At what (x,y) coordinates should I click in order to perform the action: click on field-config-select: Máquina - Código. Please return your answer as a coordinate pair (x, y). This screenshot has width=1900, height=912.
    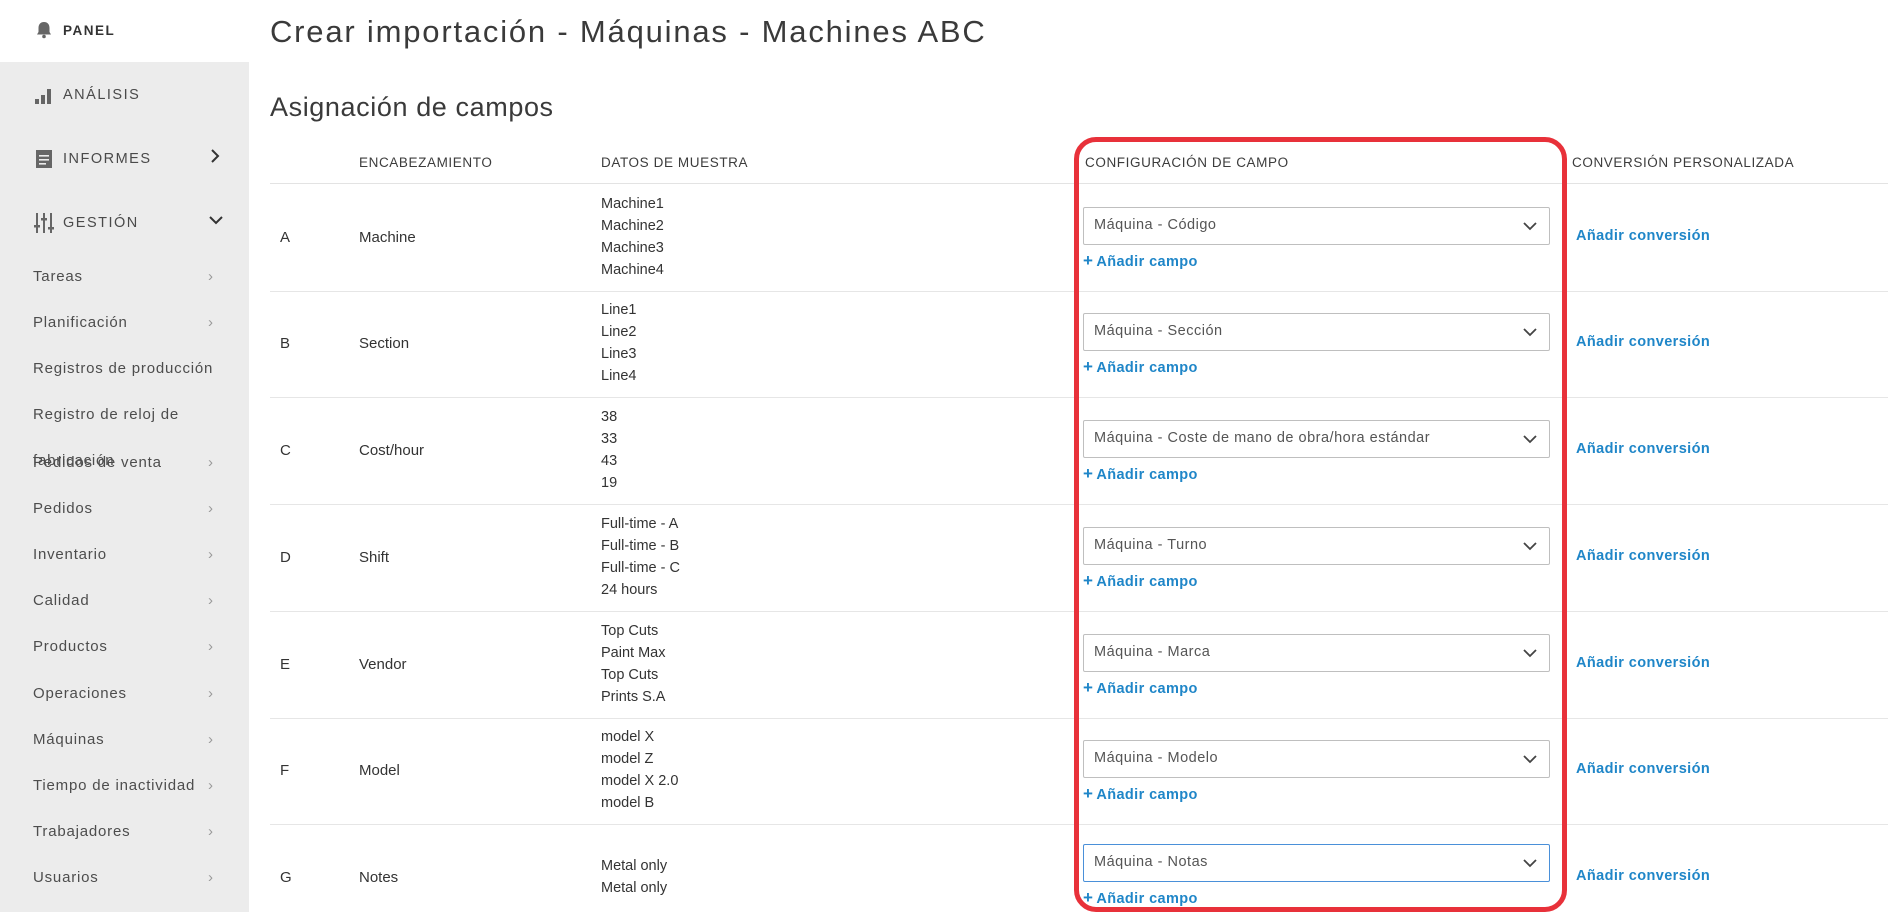
    Looking at the image, I should click on (1316, 226).